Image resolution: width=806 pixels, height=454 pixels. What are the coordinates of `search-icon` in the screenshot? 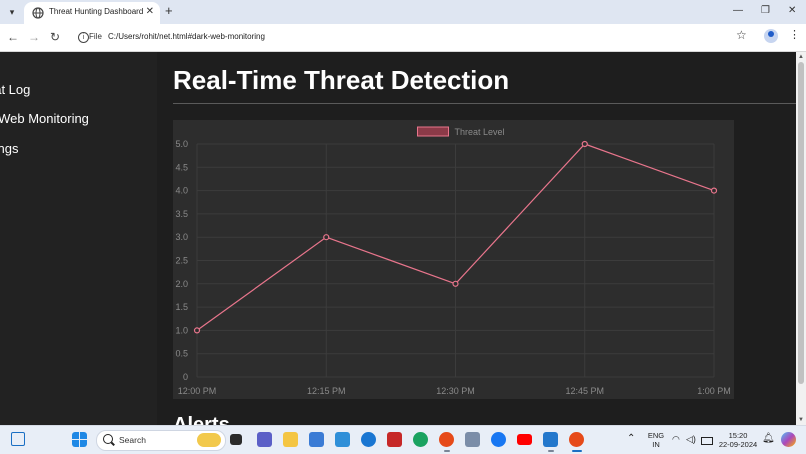 It's located at (108, 439).